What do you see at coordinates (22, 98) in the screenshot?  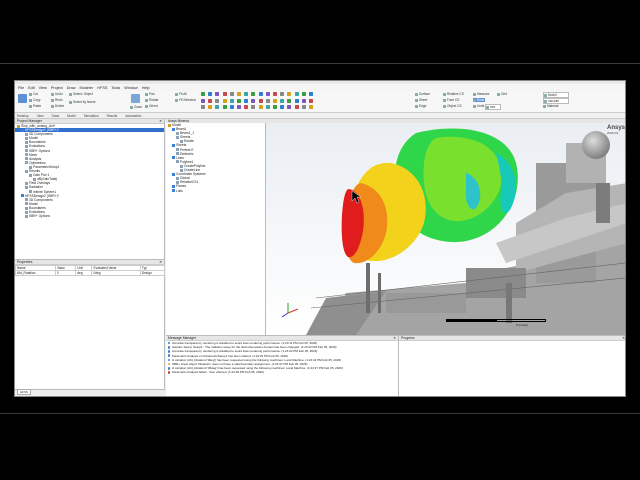 I see `save-icon` at bounding box center [22, 98].